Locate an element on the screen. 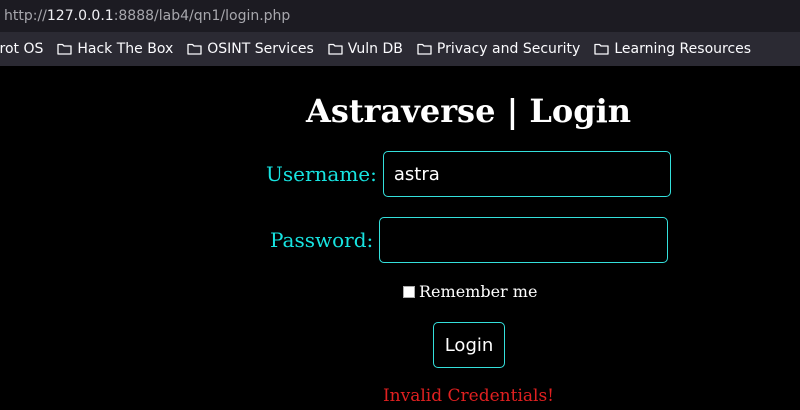  bookmark-learning-resources: Learning Resources is located at coordinates (672, 49).